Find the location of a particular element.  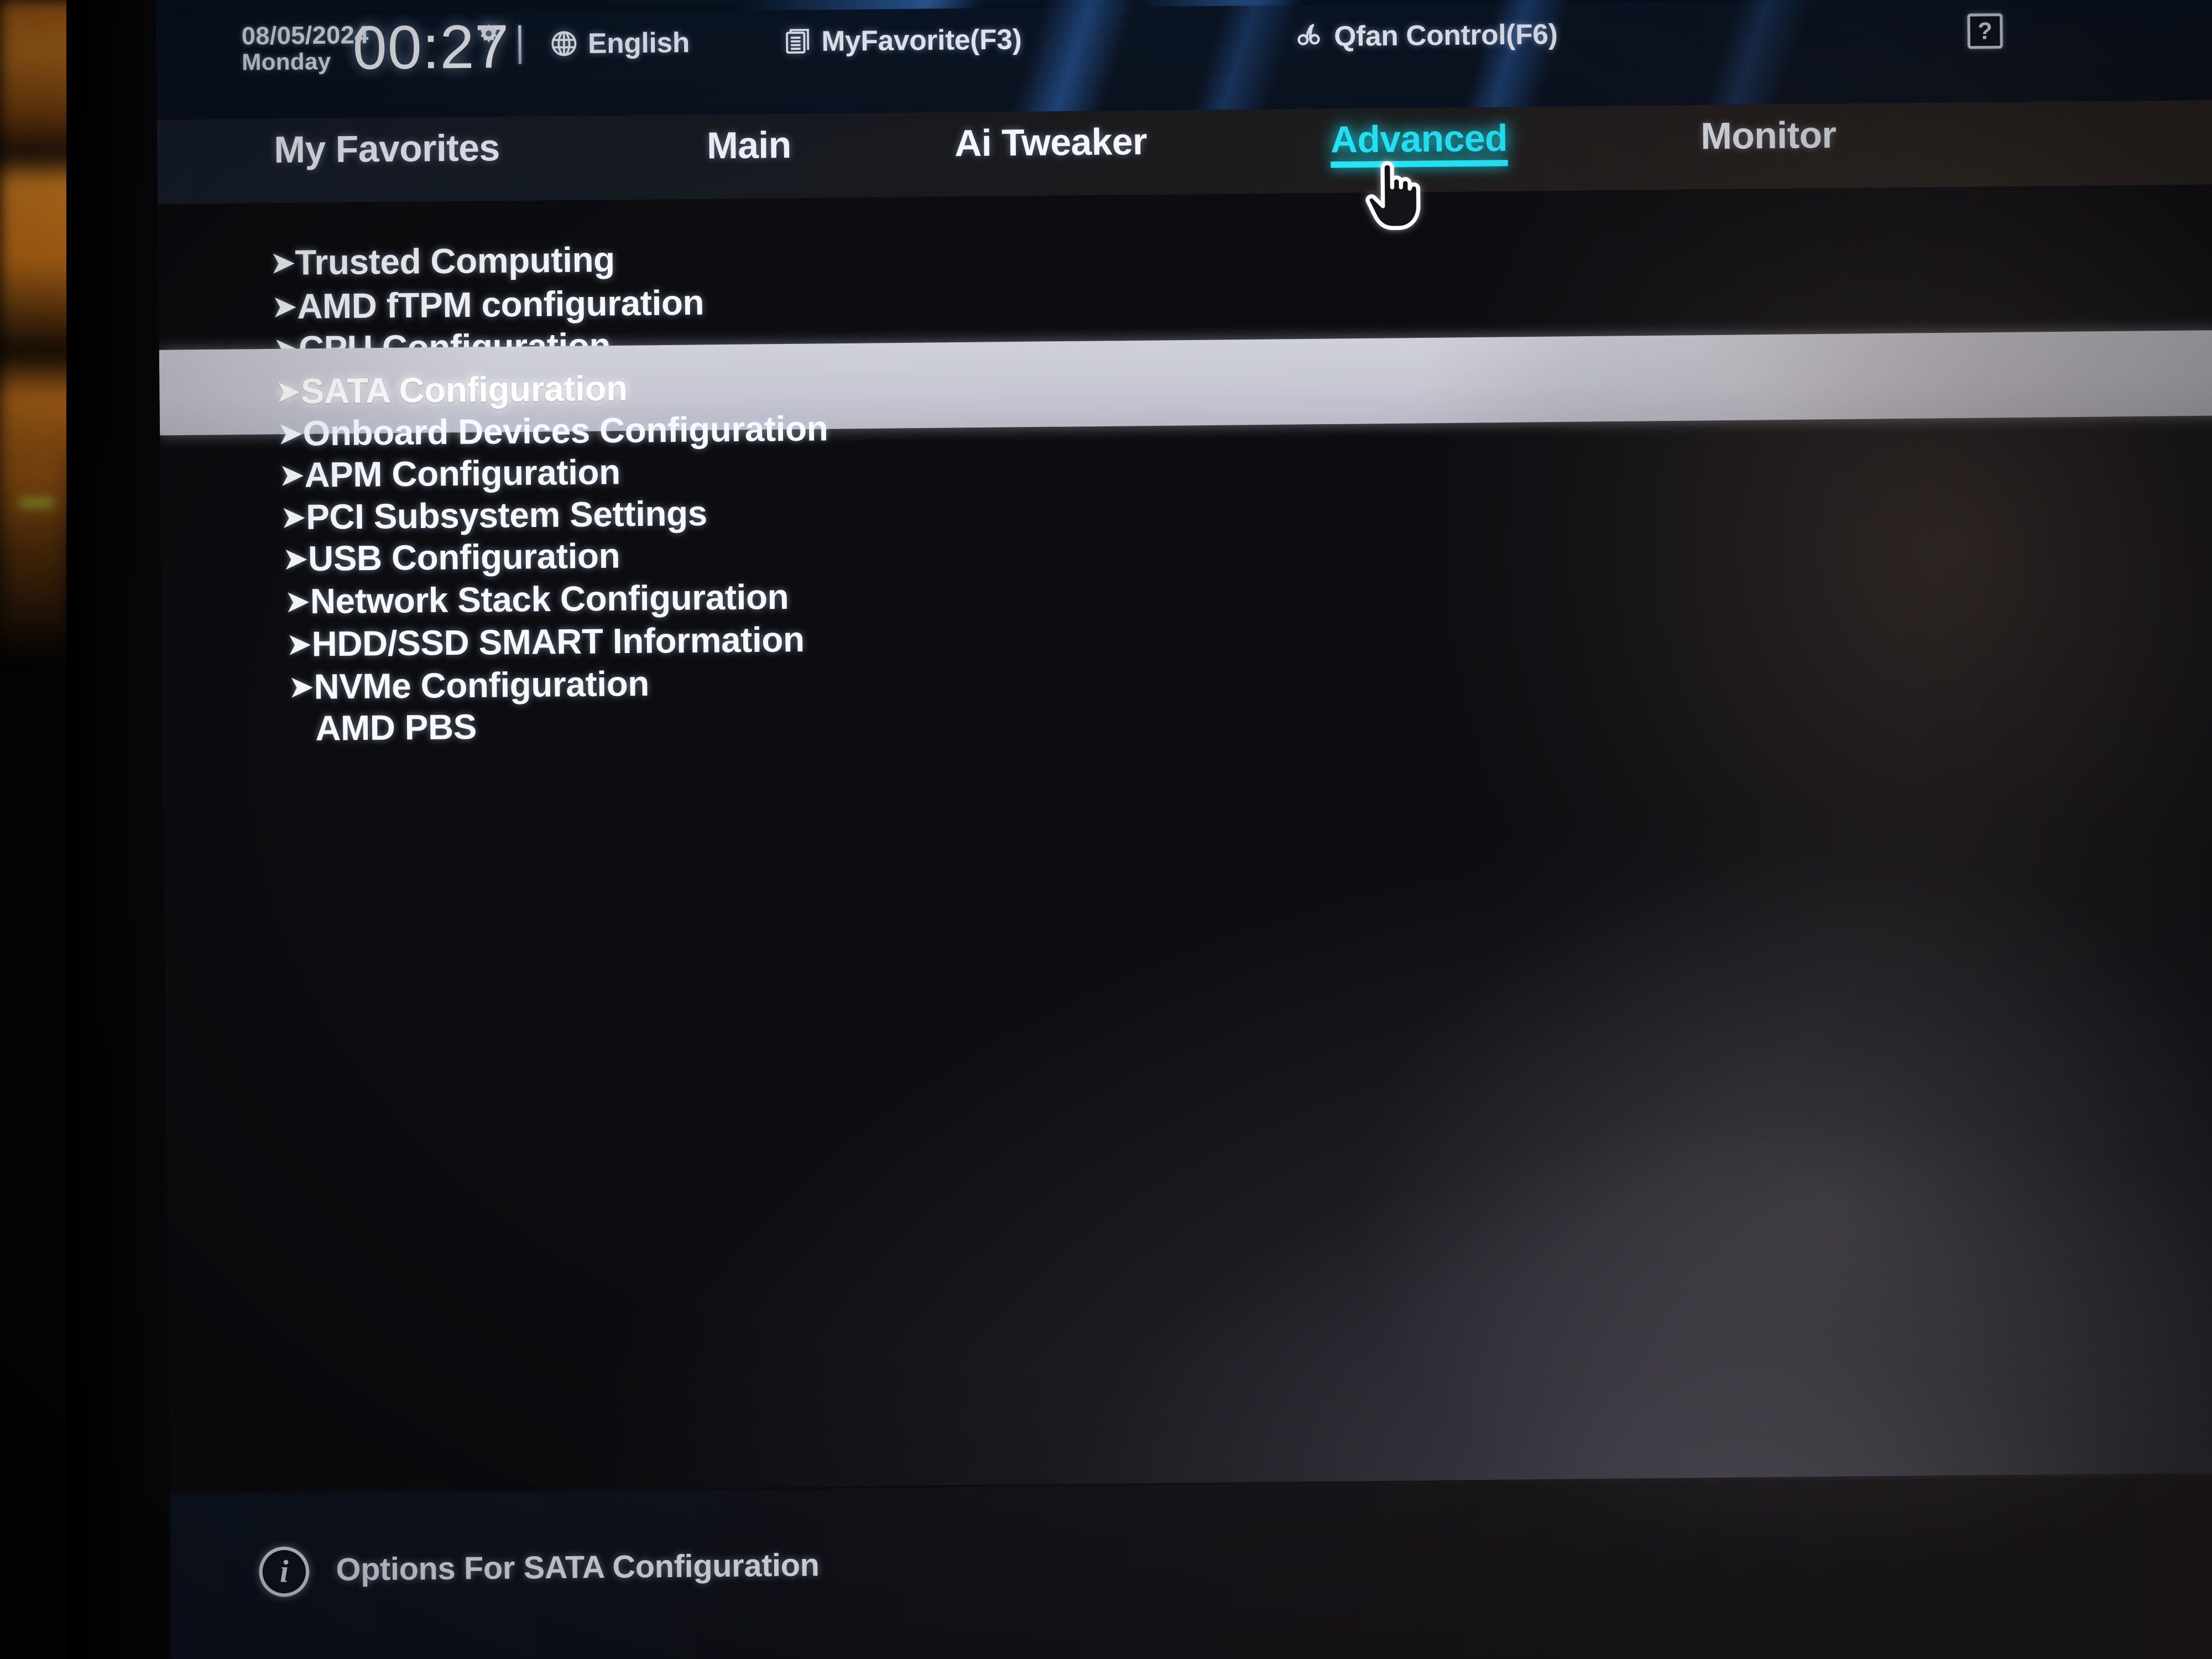

footer-help-bar: i Options For SATA Configuration is located at coordinates (1191, 1567).